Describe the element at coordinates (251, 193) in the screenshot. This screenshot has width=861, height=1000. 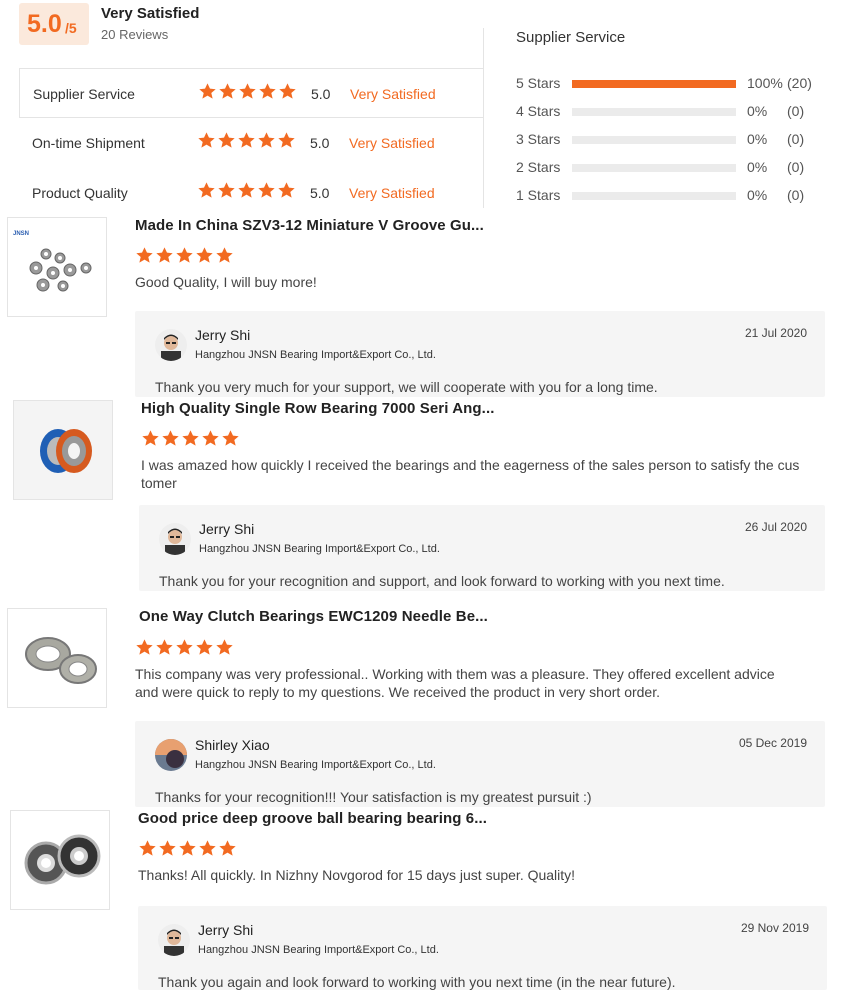
I see `rating-row-product-quality: Product Quality 5.0 Very Satisfied` at that location.